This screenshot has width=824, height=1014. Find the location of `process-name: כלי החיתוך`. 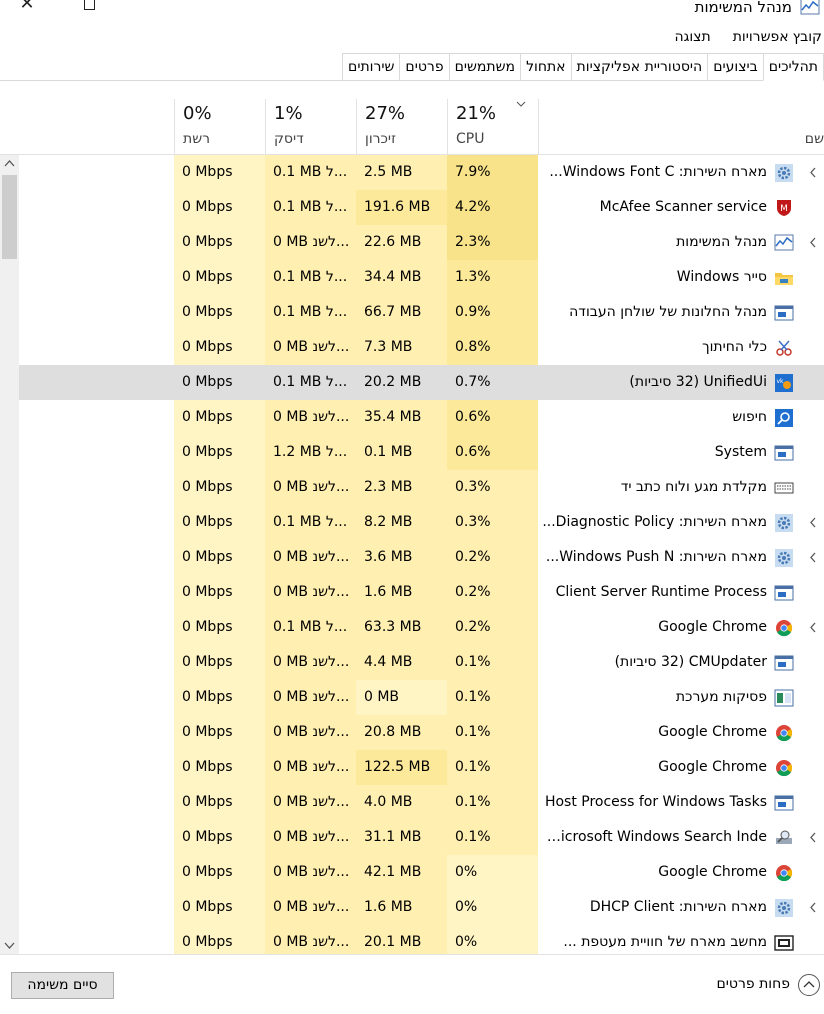

process-name: כלי החיתוך is located at coordinates (734, 347).